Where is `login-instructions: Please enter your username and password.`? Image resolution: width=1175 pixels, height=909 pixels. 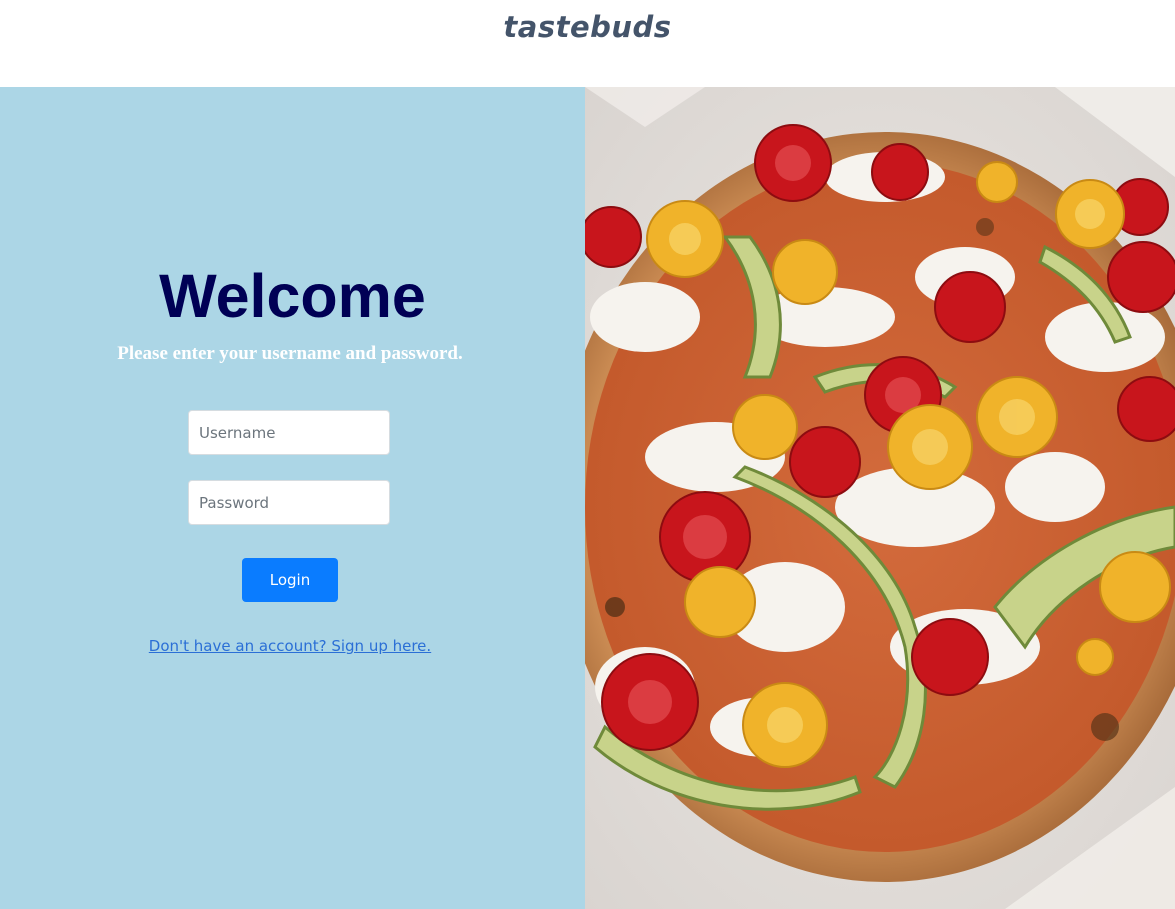 login-instructions: Please enter your username and password. is located at coordinates (290, 353).